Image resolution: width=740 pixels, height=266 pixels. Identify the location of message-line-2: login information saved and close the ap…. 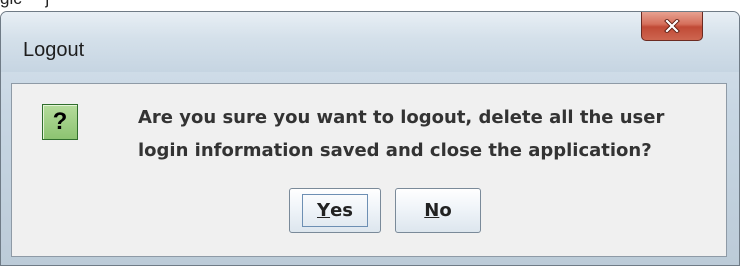
(395, 150).